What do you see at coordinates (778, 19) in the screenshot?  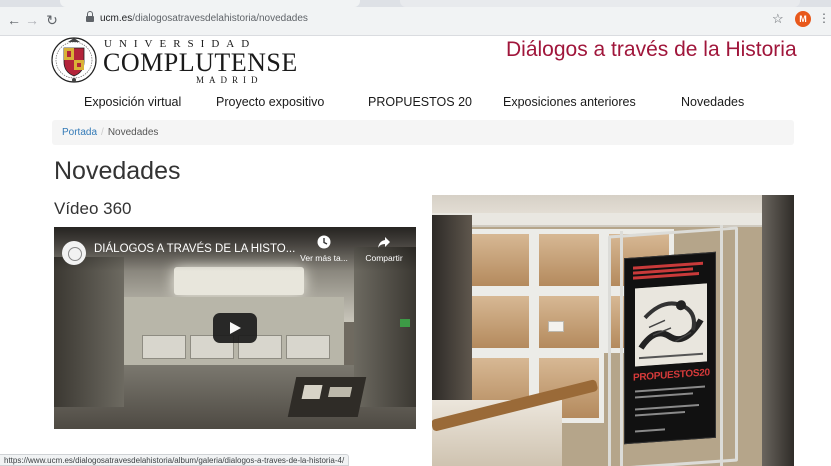 I see `star-icon: ☆` at bounding box center [778, 19].